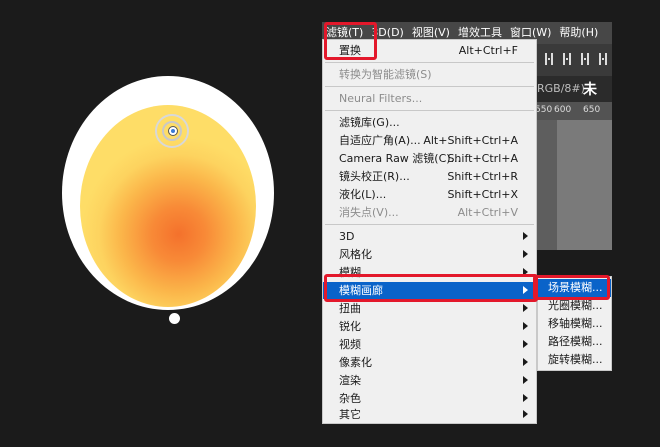  Describe the element at coordinates (350, 41) in the screenshot. I see `annotation-box-filter-menu` at that location.